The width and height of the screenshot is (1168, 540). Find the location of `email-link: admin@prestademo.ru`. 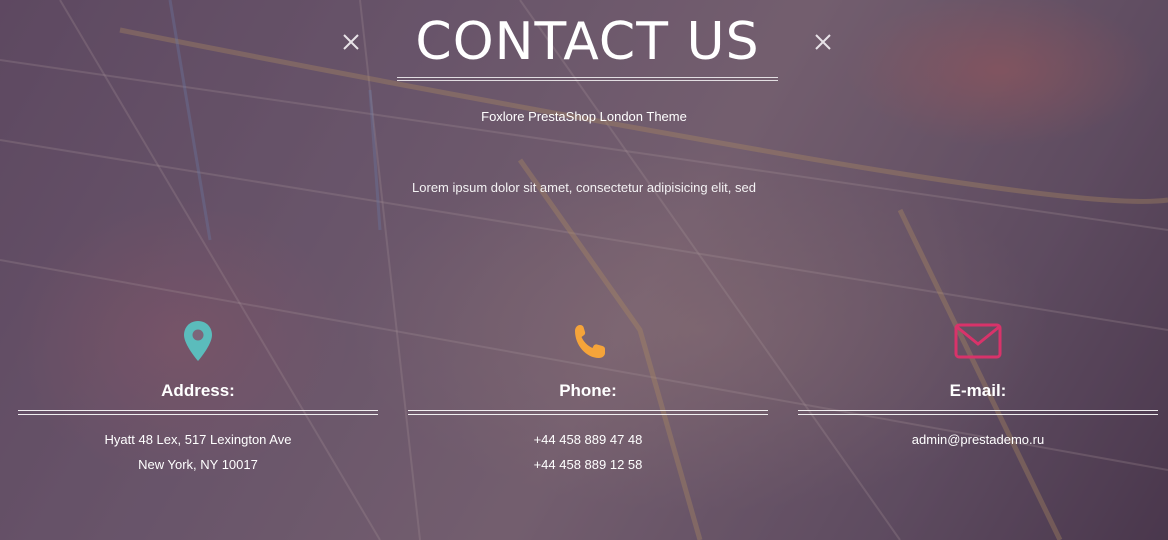

email-link: admin@prestademo.ru is located at coordinates (978, 439).